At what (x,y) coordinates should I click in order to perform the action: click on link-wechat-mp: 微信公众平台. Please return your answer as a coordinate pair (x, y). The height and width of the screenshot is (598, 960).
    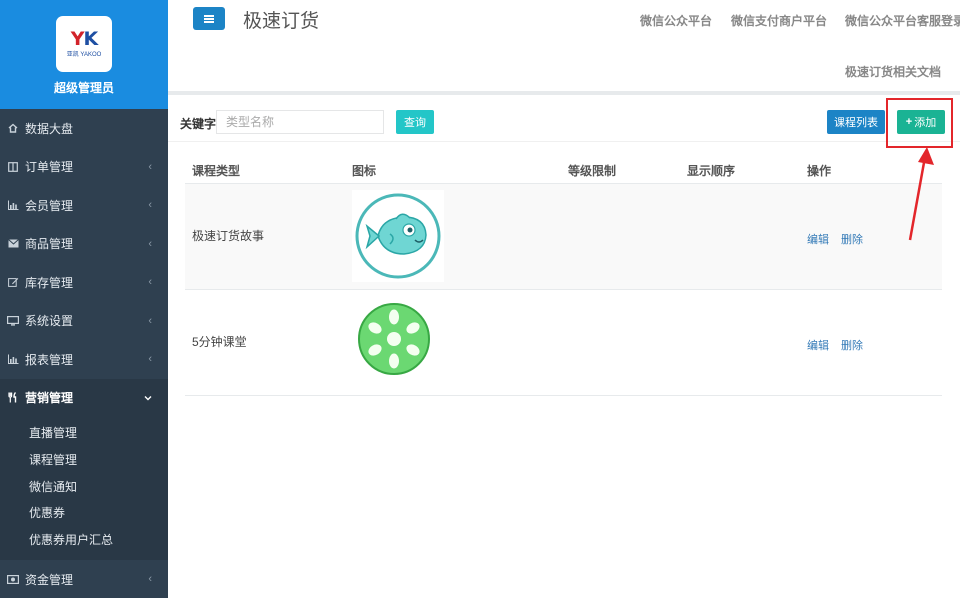
    Looking at the image, I should click on (676, 20).